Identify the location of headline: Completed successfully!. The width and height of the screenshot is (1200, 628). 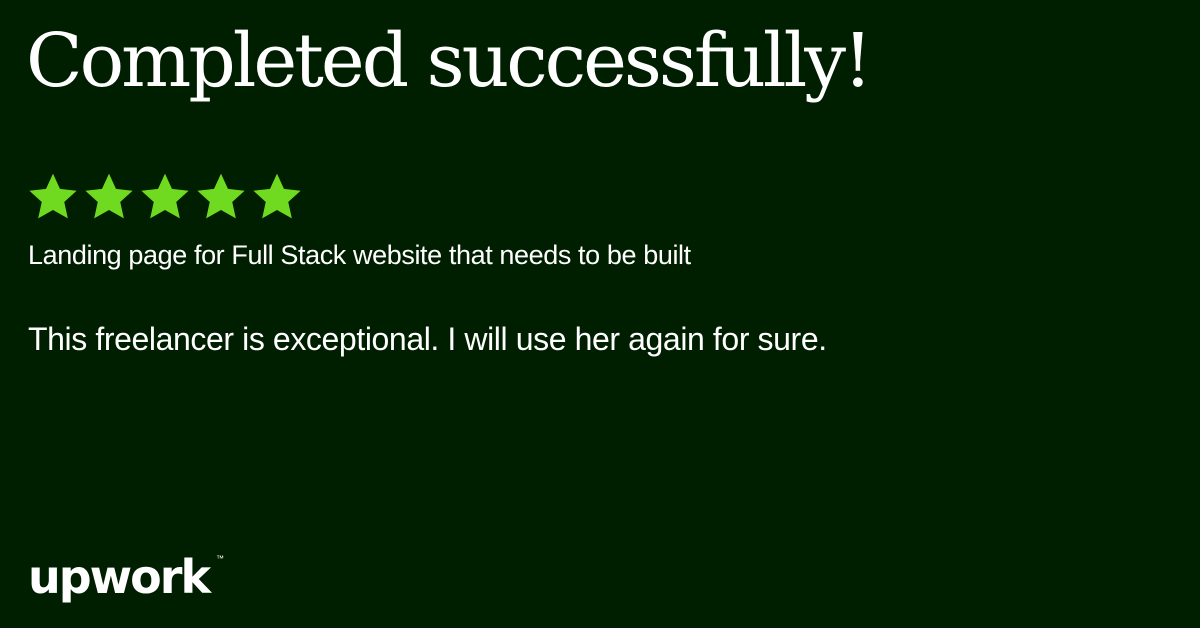
(449, 61).